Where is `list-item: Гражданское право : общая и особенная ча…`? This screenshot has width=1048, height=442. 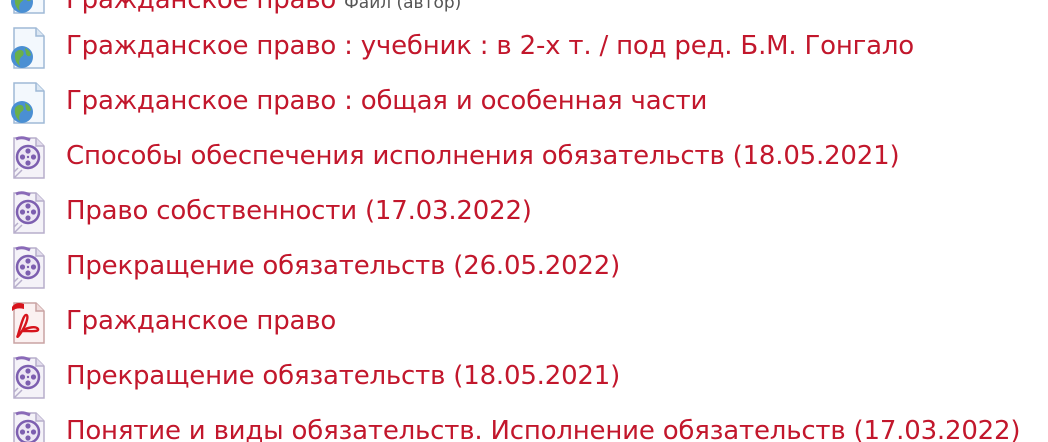
list-item: Гражданское право : общая и особенная ча… is located at coordinates (524, 102).